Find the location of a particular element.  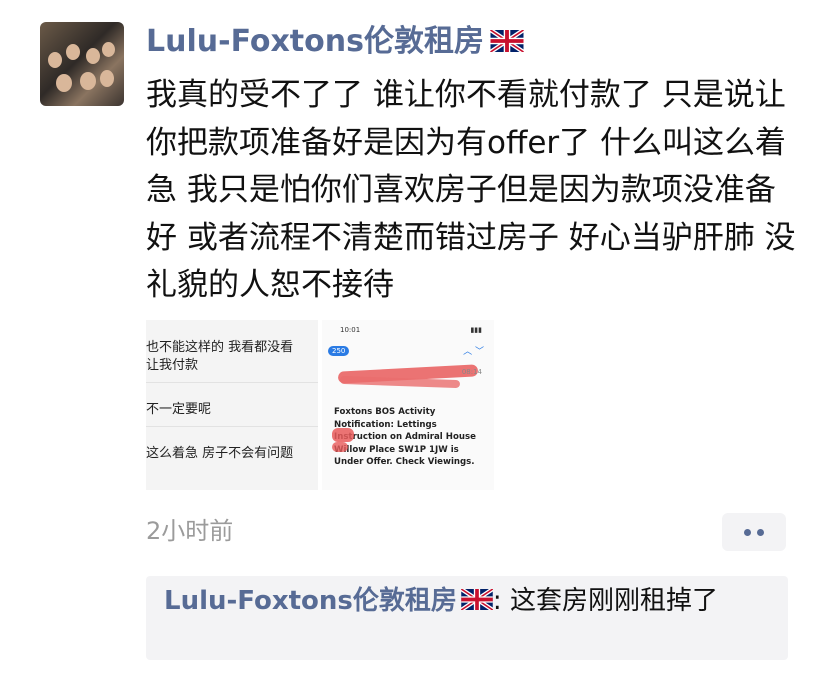

chat-line: 不一定要呢 is located at coordinates (179, 409).